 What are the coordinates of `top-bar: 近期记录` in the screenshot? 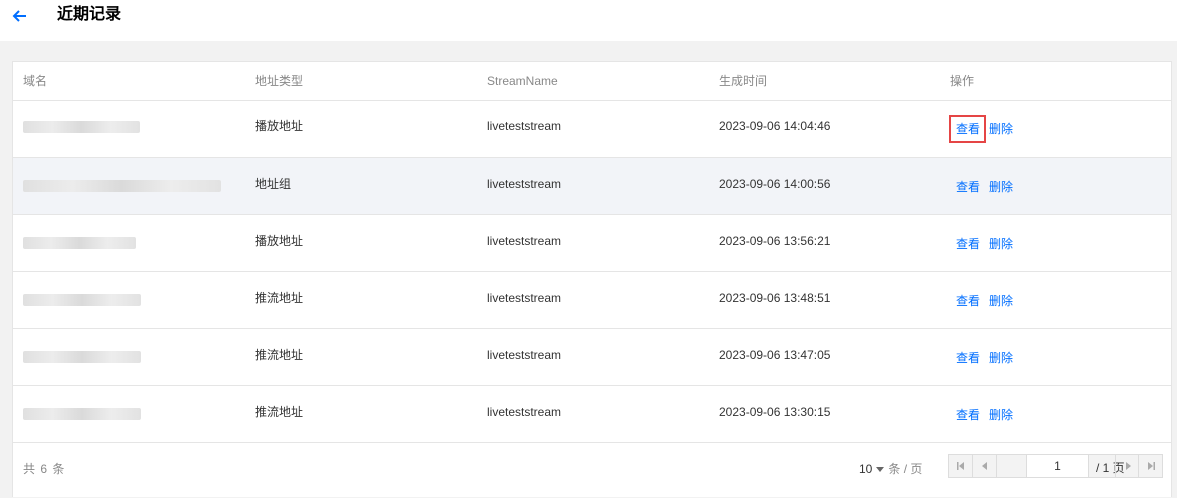 It's located at (588, 20).